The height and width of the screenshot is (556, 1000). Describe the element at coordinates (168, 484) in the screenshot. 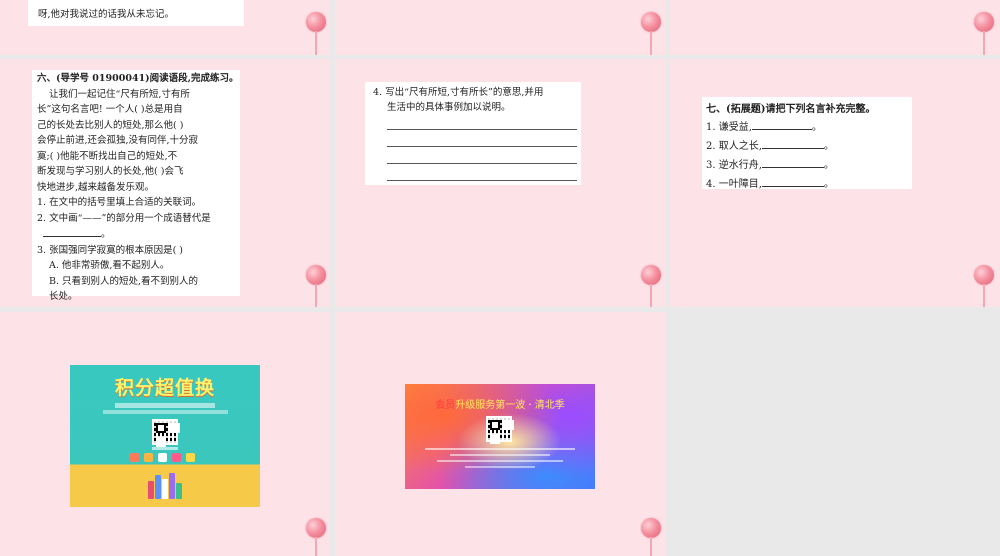

I see `books-icon` at that location.